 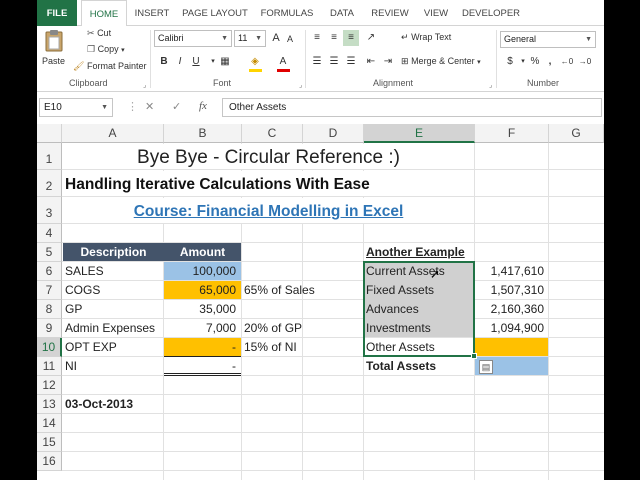 I want to click on table1-desc-cell: GP, so click(x=113, y=309).